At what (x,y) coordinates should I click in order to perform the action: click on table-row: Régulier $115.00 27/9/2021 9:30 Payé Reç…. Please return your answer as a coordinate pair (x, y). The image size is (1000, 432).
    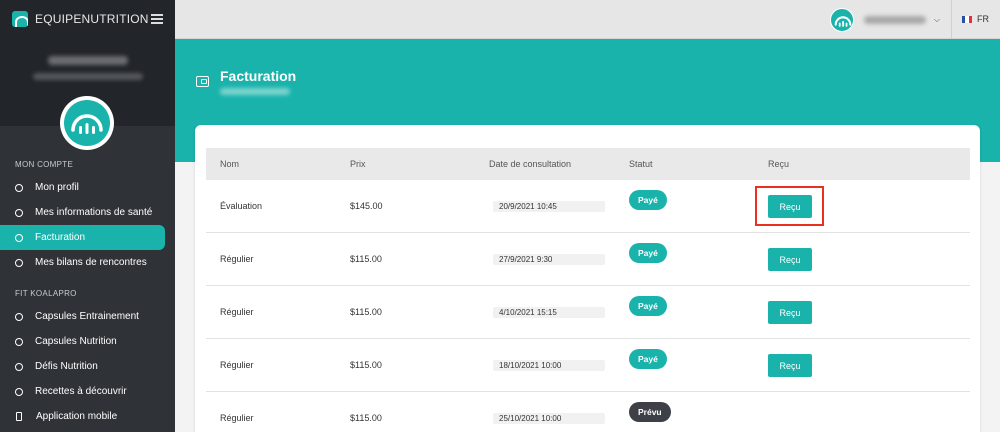
    Looking at the image, I should click on (588, 259).